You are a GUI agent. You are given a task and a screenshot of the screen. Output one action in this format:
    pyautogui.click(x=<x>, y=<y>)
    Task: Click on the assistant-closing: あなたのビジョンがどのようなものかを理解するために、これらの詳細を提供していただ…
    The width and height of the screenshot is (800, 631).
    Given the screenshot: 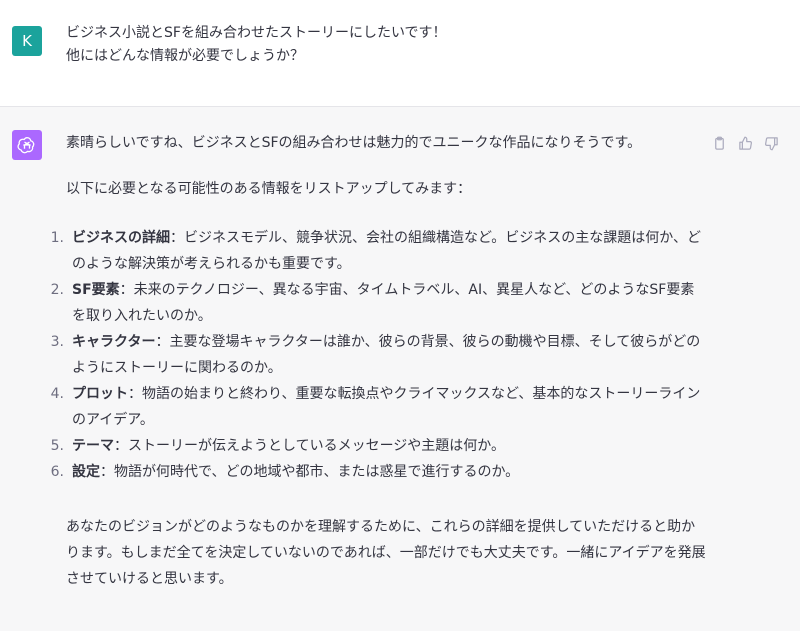 What is the action you would take?
    pyautogui.click(x=386, y=553)
    